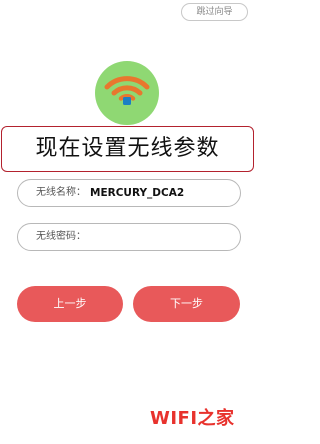  Describe the element at coordinates (214, 12) in the screenshot. I see `skip-wizard-button: 跳过向导` at that location.